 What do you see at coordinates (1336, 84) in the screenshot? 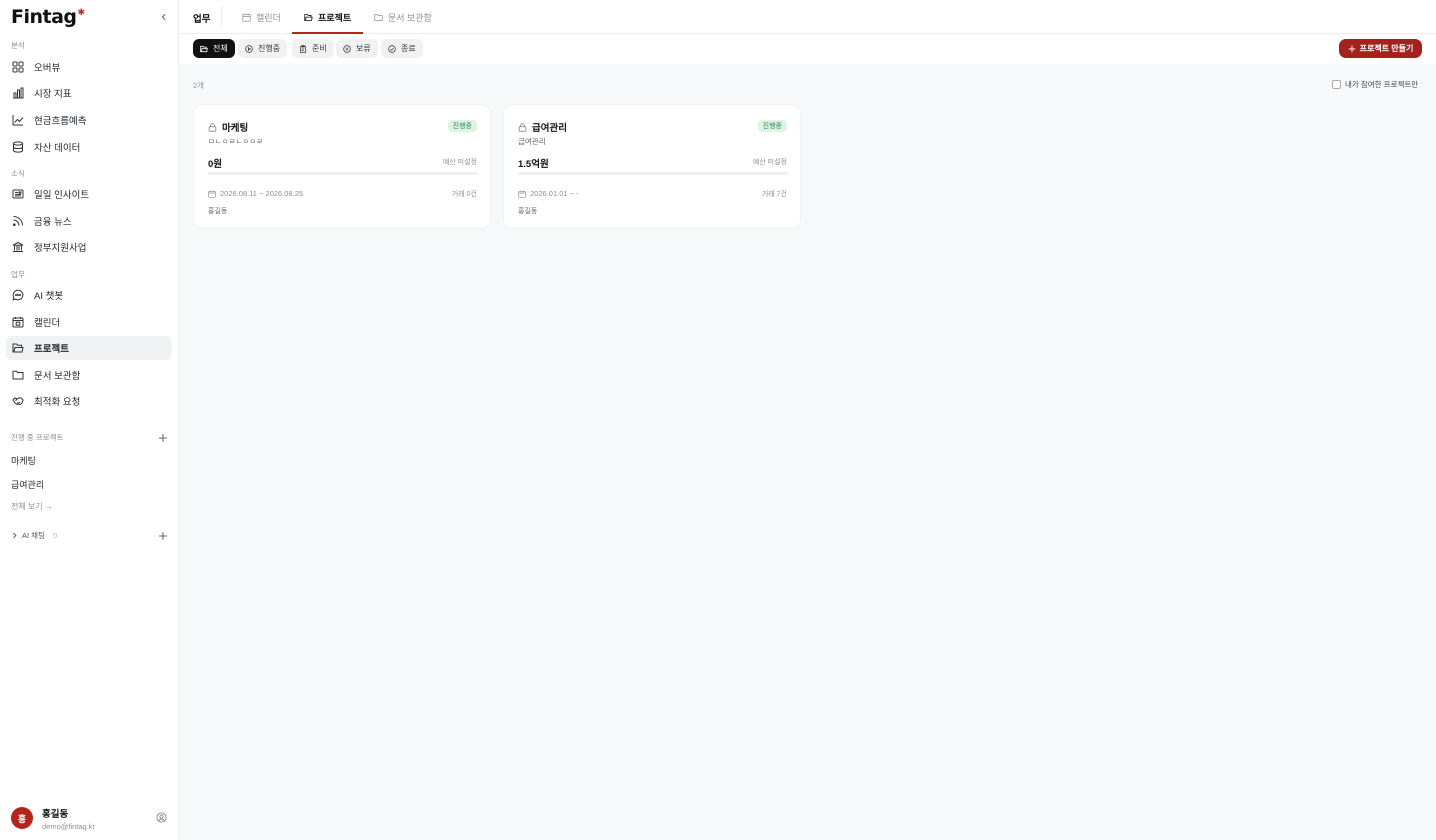
I see `my-projects-checkbox` at bounding box center [1336, 84].